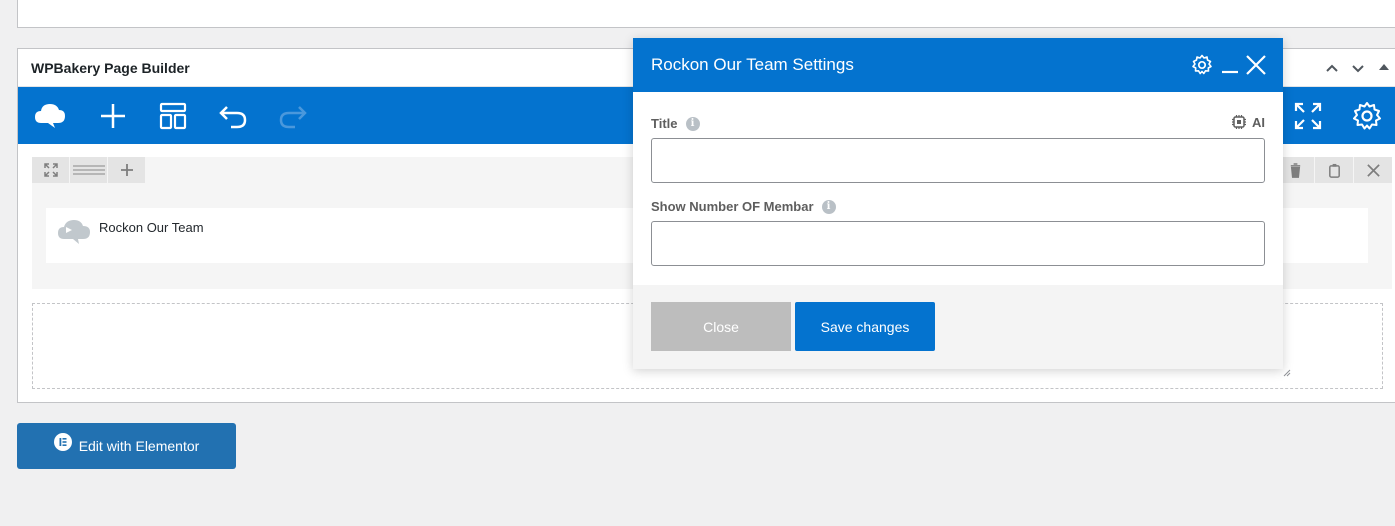 The height and width of the screenshot is (526, 1395). Describe the element at coordinates (50, 170) in the screenshot. I see `expand-row-icon` at that location.